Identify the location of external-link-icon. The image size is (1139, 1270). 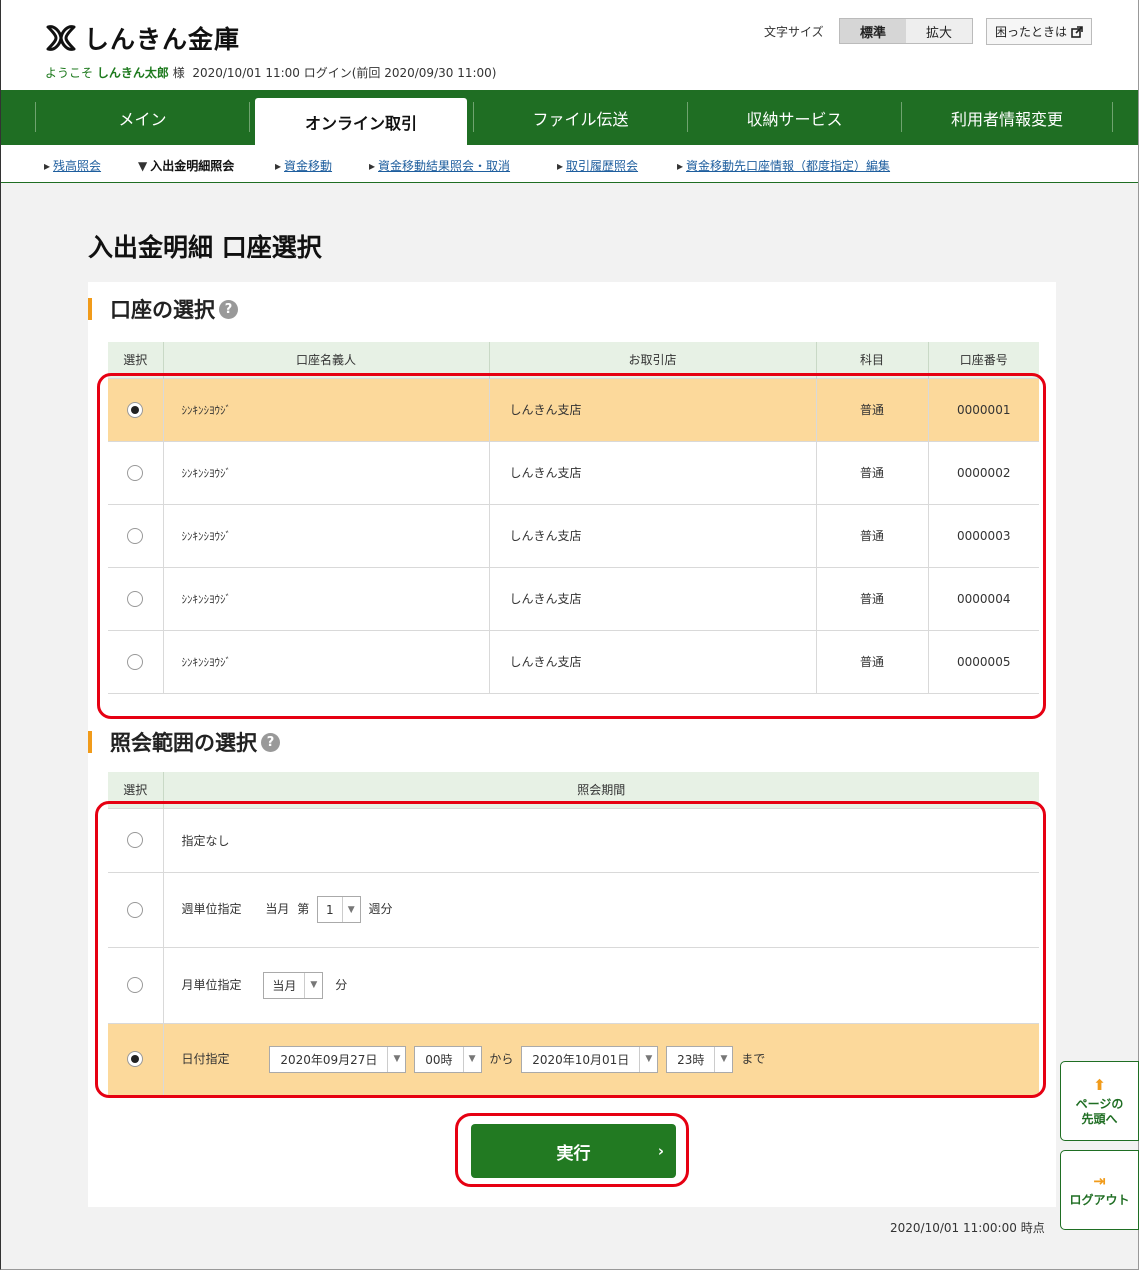
(1077, 31).